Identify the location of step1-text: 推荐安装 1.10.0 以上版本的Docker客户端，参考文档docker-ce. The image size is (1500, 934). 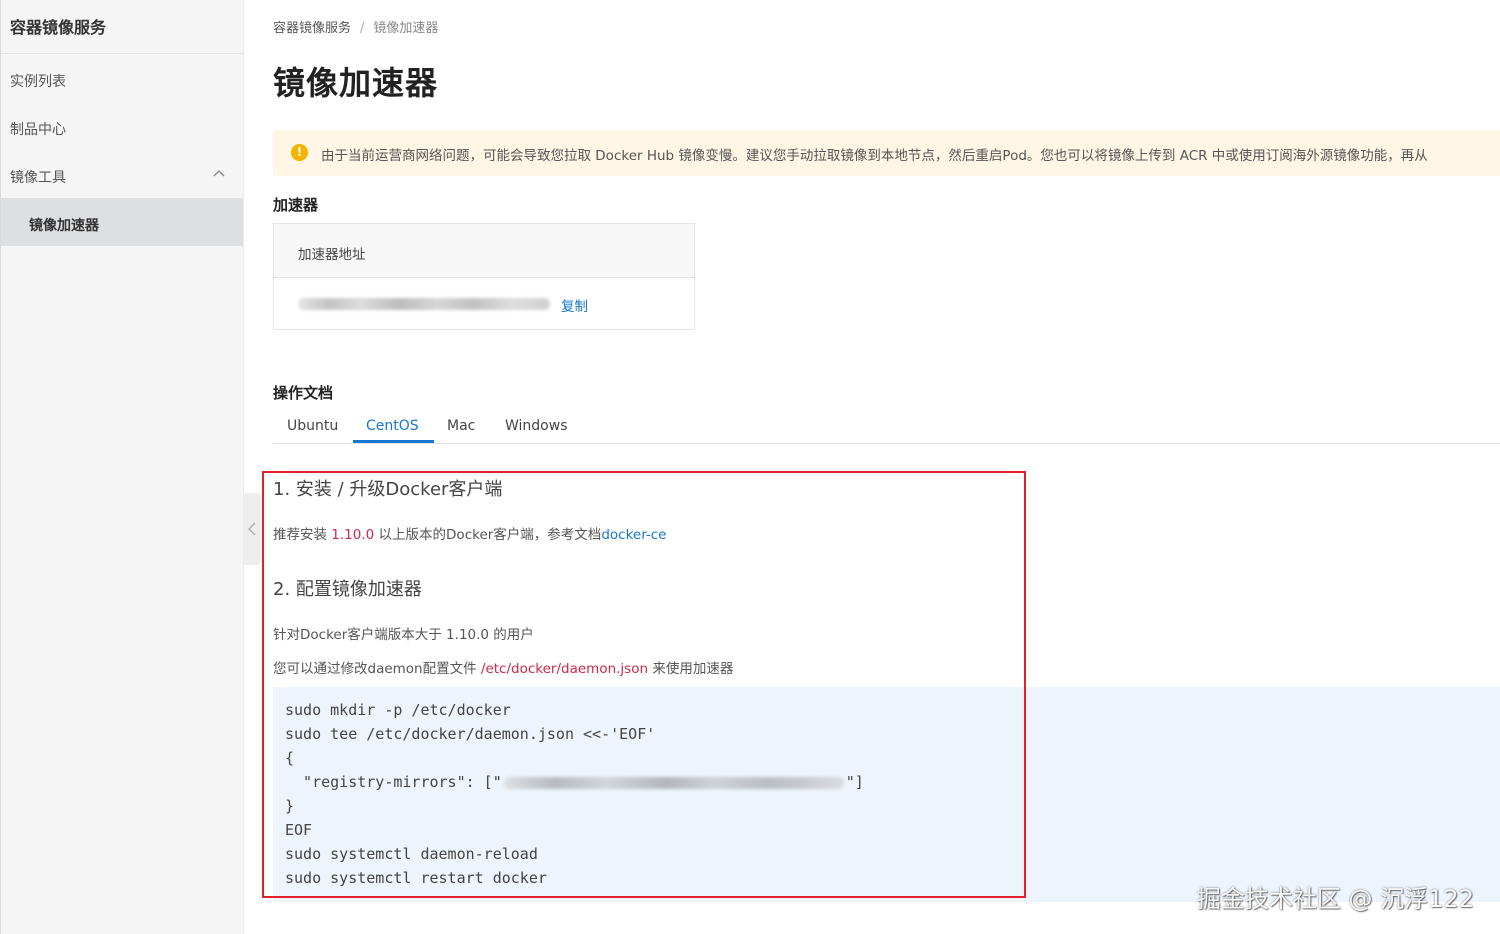
(470, 533).